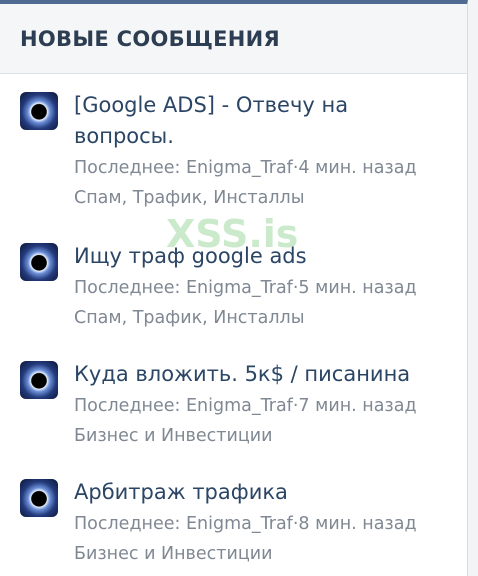 Image resolution: width=478 pixels, height=576 pixels. What do you see at coordinates (254, 374) in the screenshot?
I see `thread-title-link: Куда вложить. 5к$ / писанина` at bounding box center [254, 374].